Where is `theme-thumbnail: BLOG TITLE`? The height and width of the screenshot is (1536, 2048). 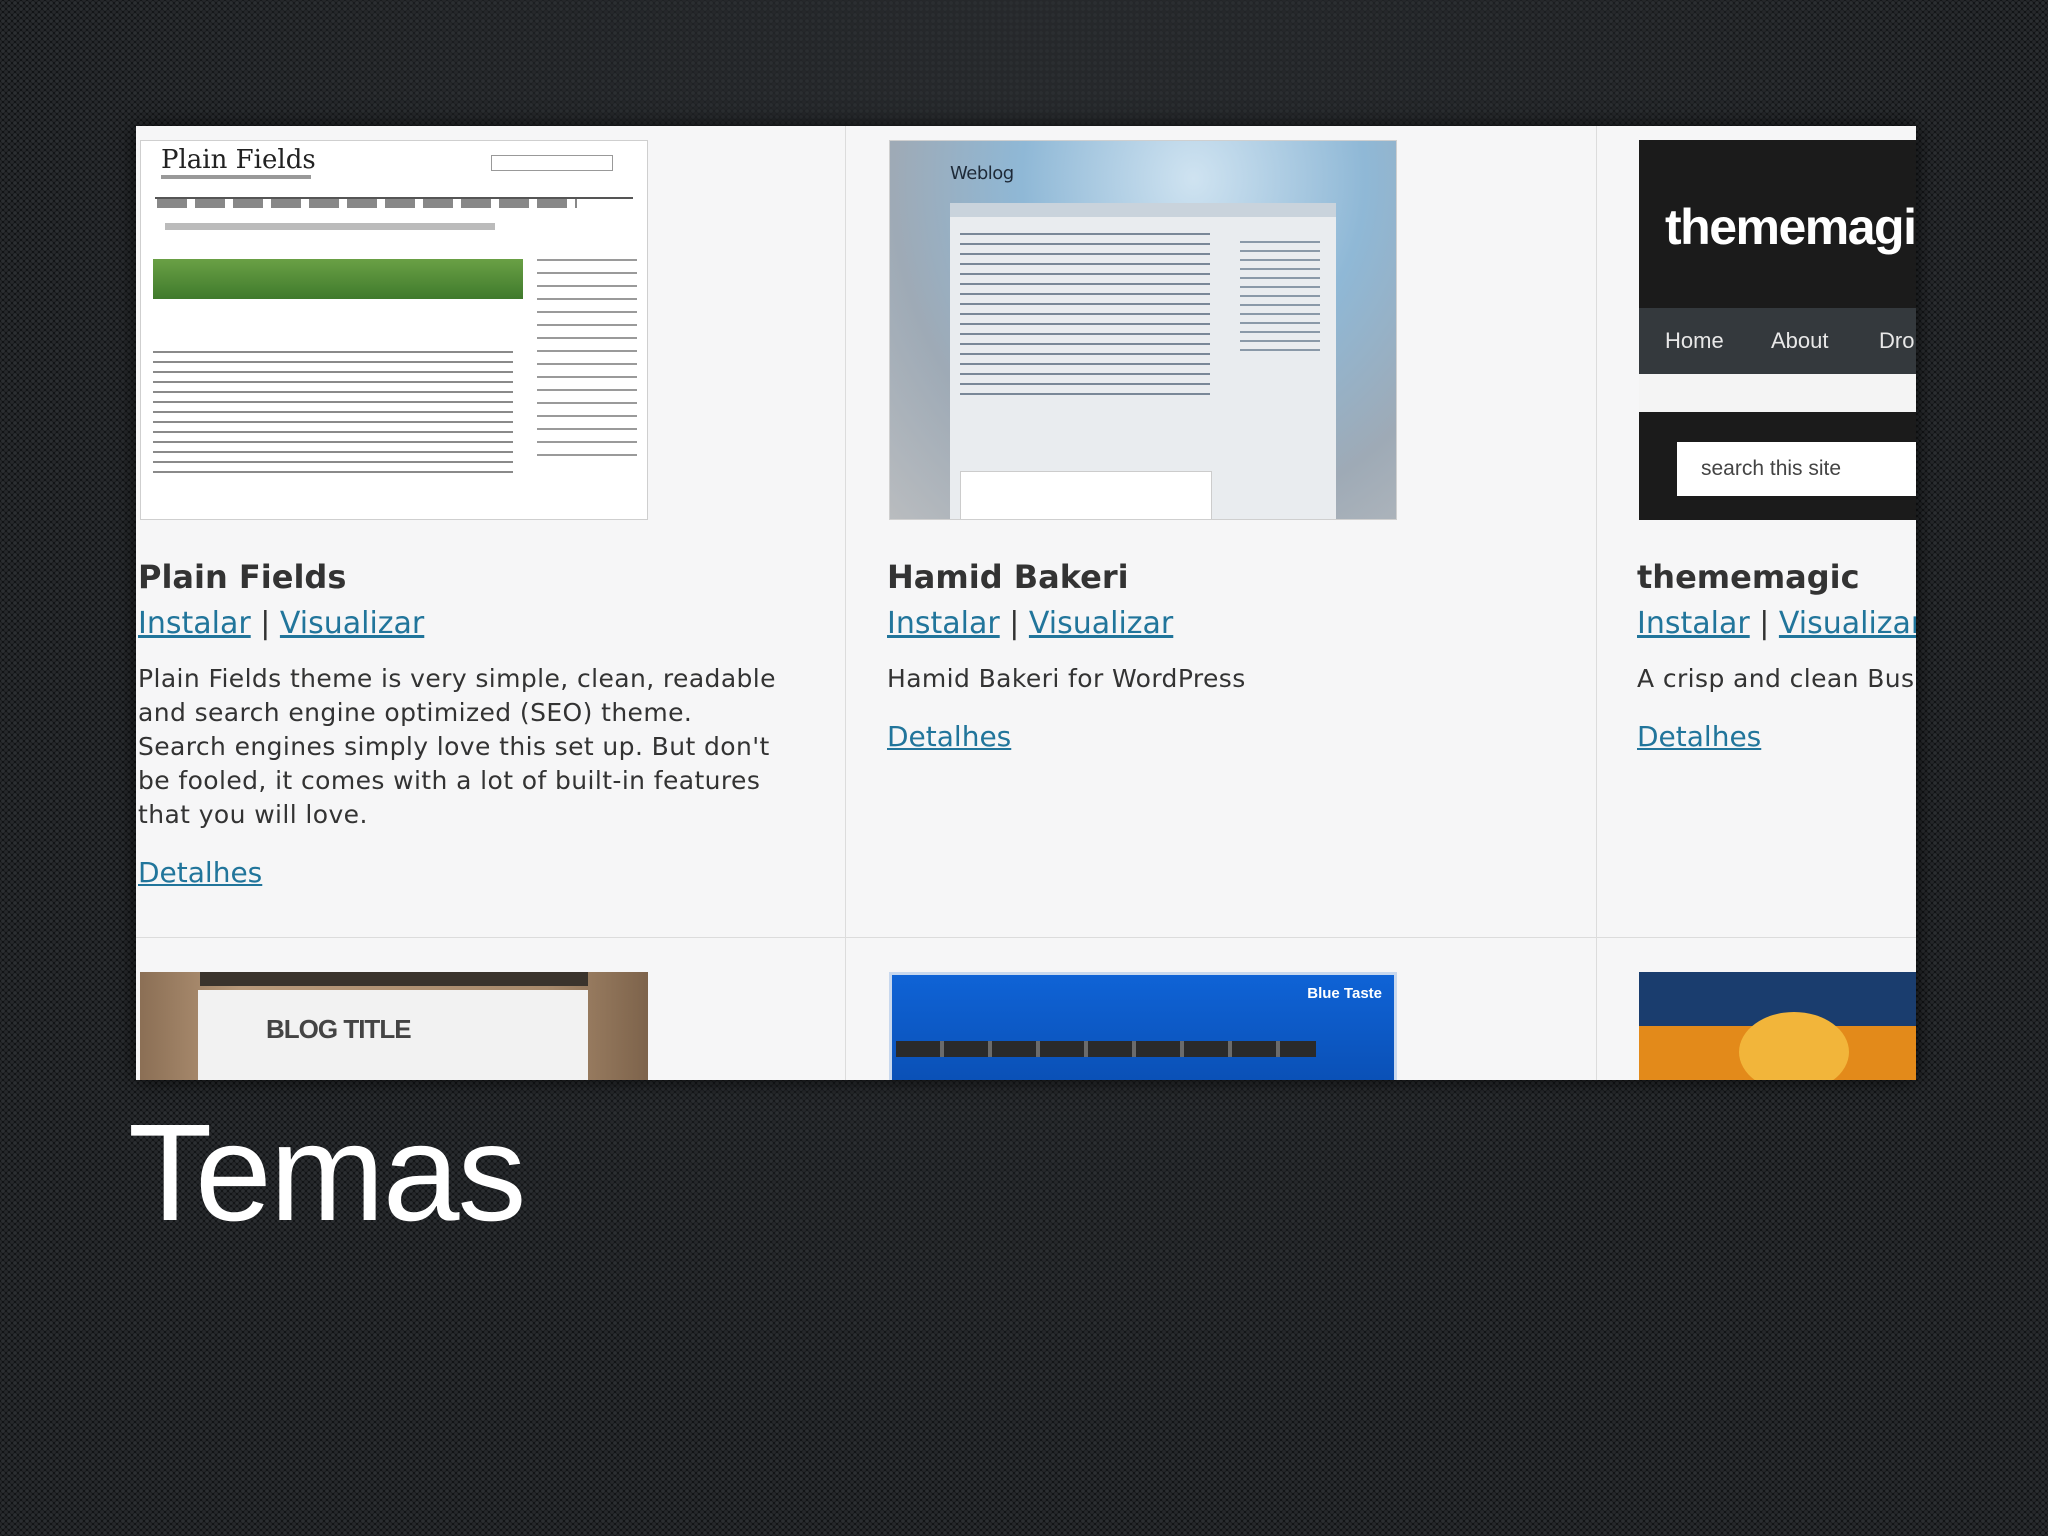 theme-thumbnail: BLOG TITLE is located at coordinates (394, 1026).